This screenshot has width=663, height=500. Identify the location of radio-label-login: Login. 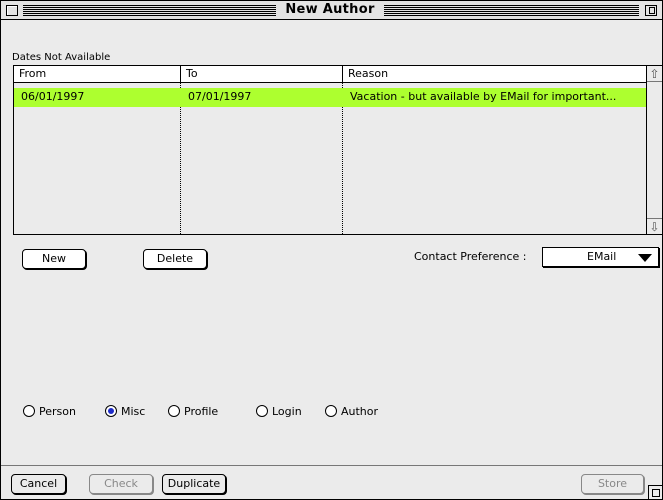
(287, 411).